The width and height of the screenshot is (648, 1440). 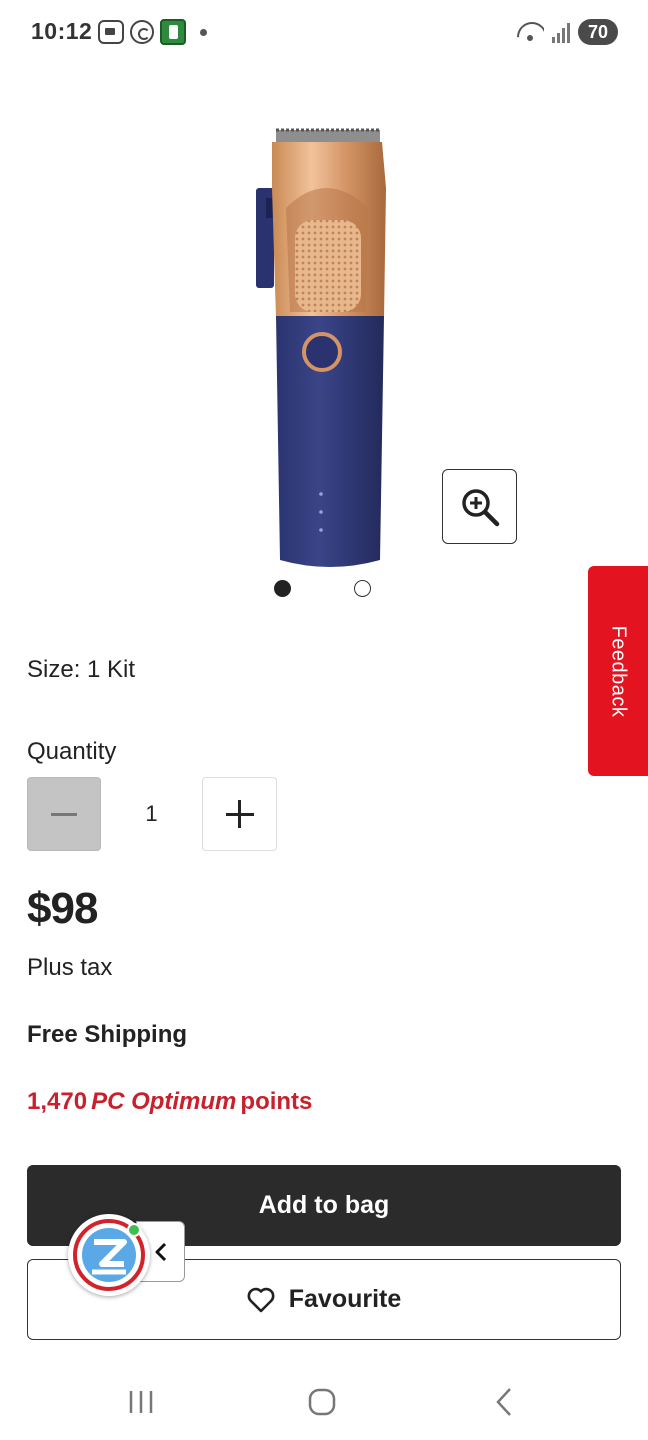 What do you see at coordinates (324, 1205) in the screenshot?
I see `add-to-bag-label: Add to bag` at bounding box center [324, 1205].